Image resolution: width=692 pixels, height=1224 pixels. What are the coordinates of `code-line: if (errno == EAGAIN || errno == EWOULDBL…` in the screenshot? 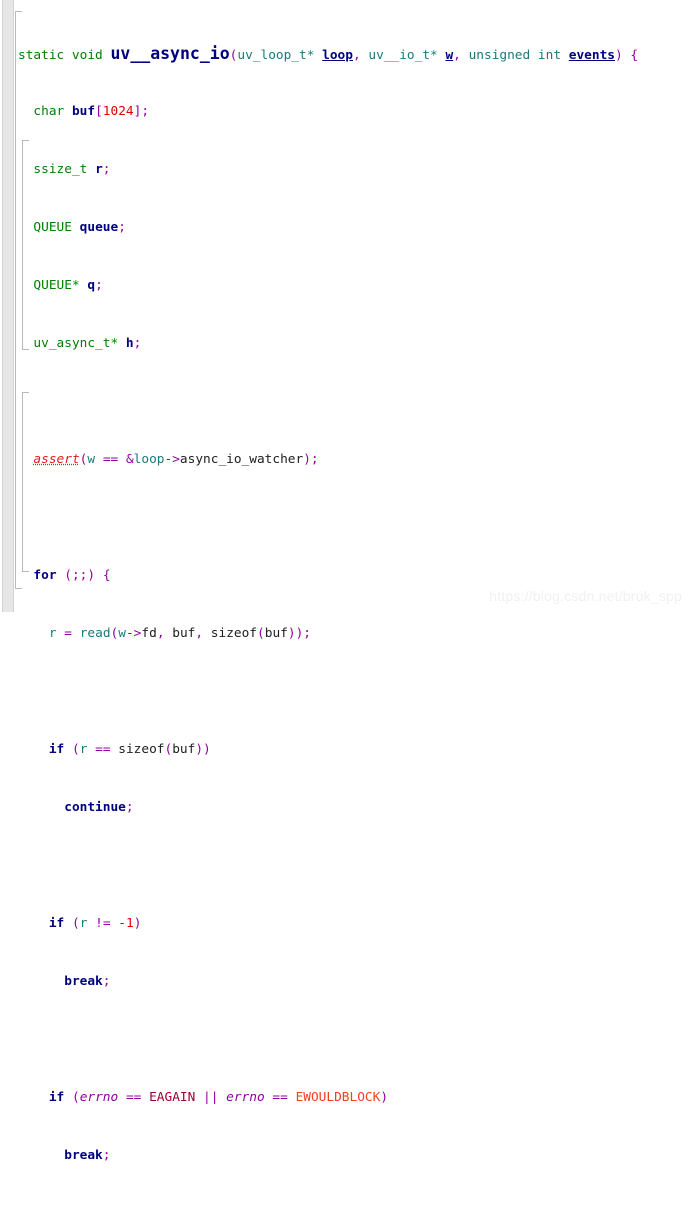 It's located at (218, 1098).